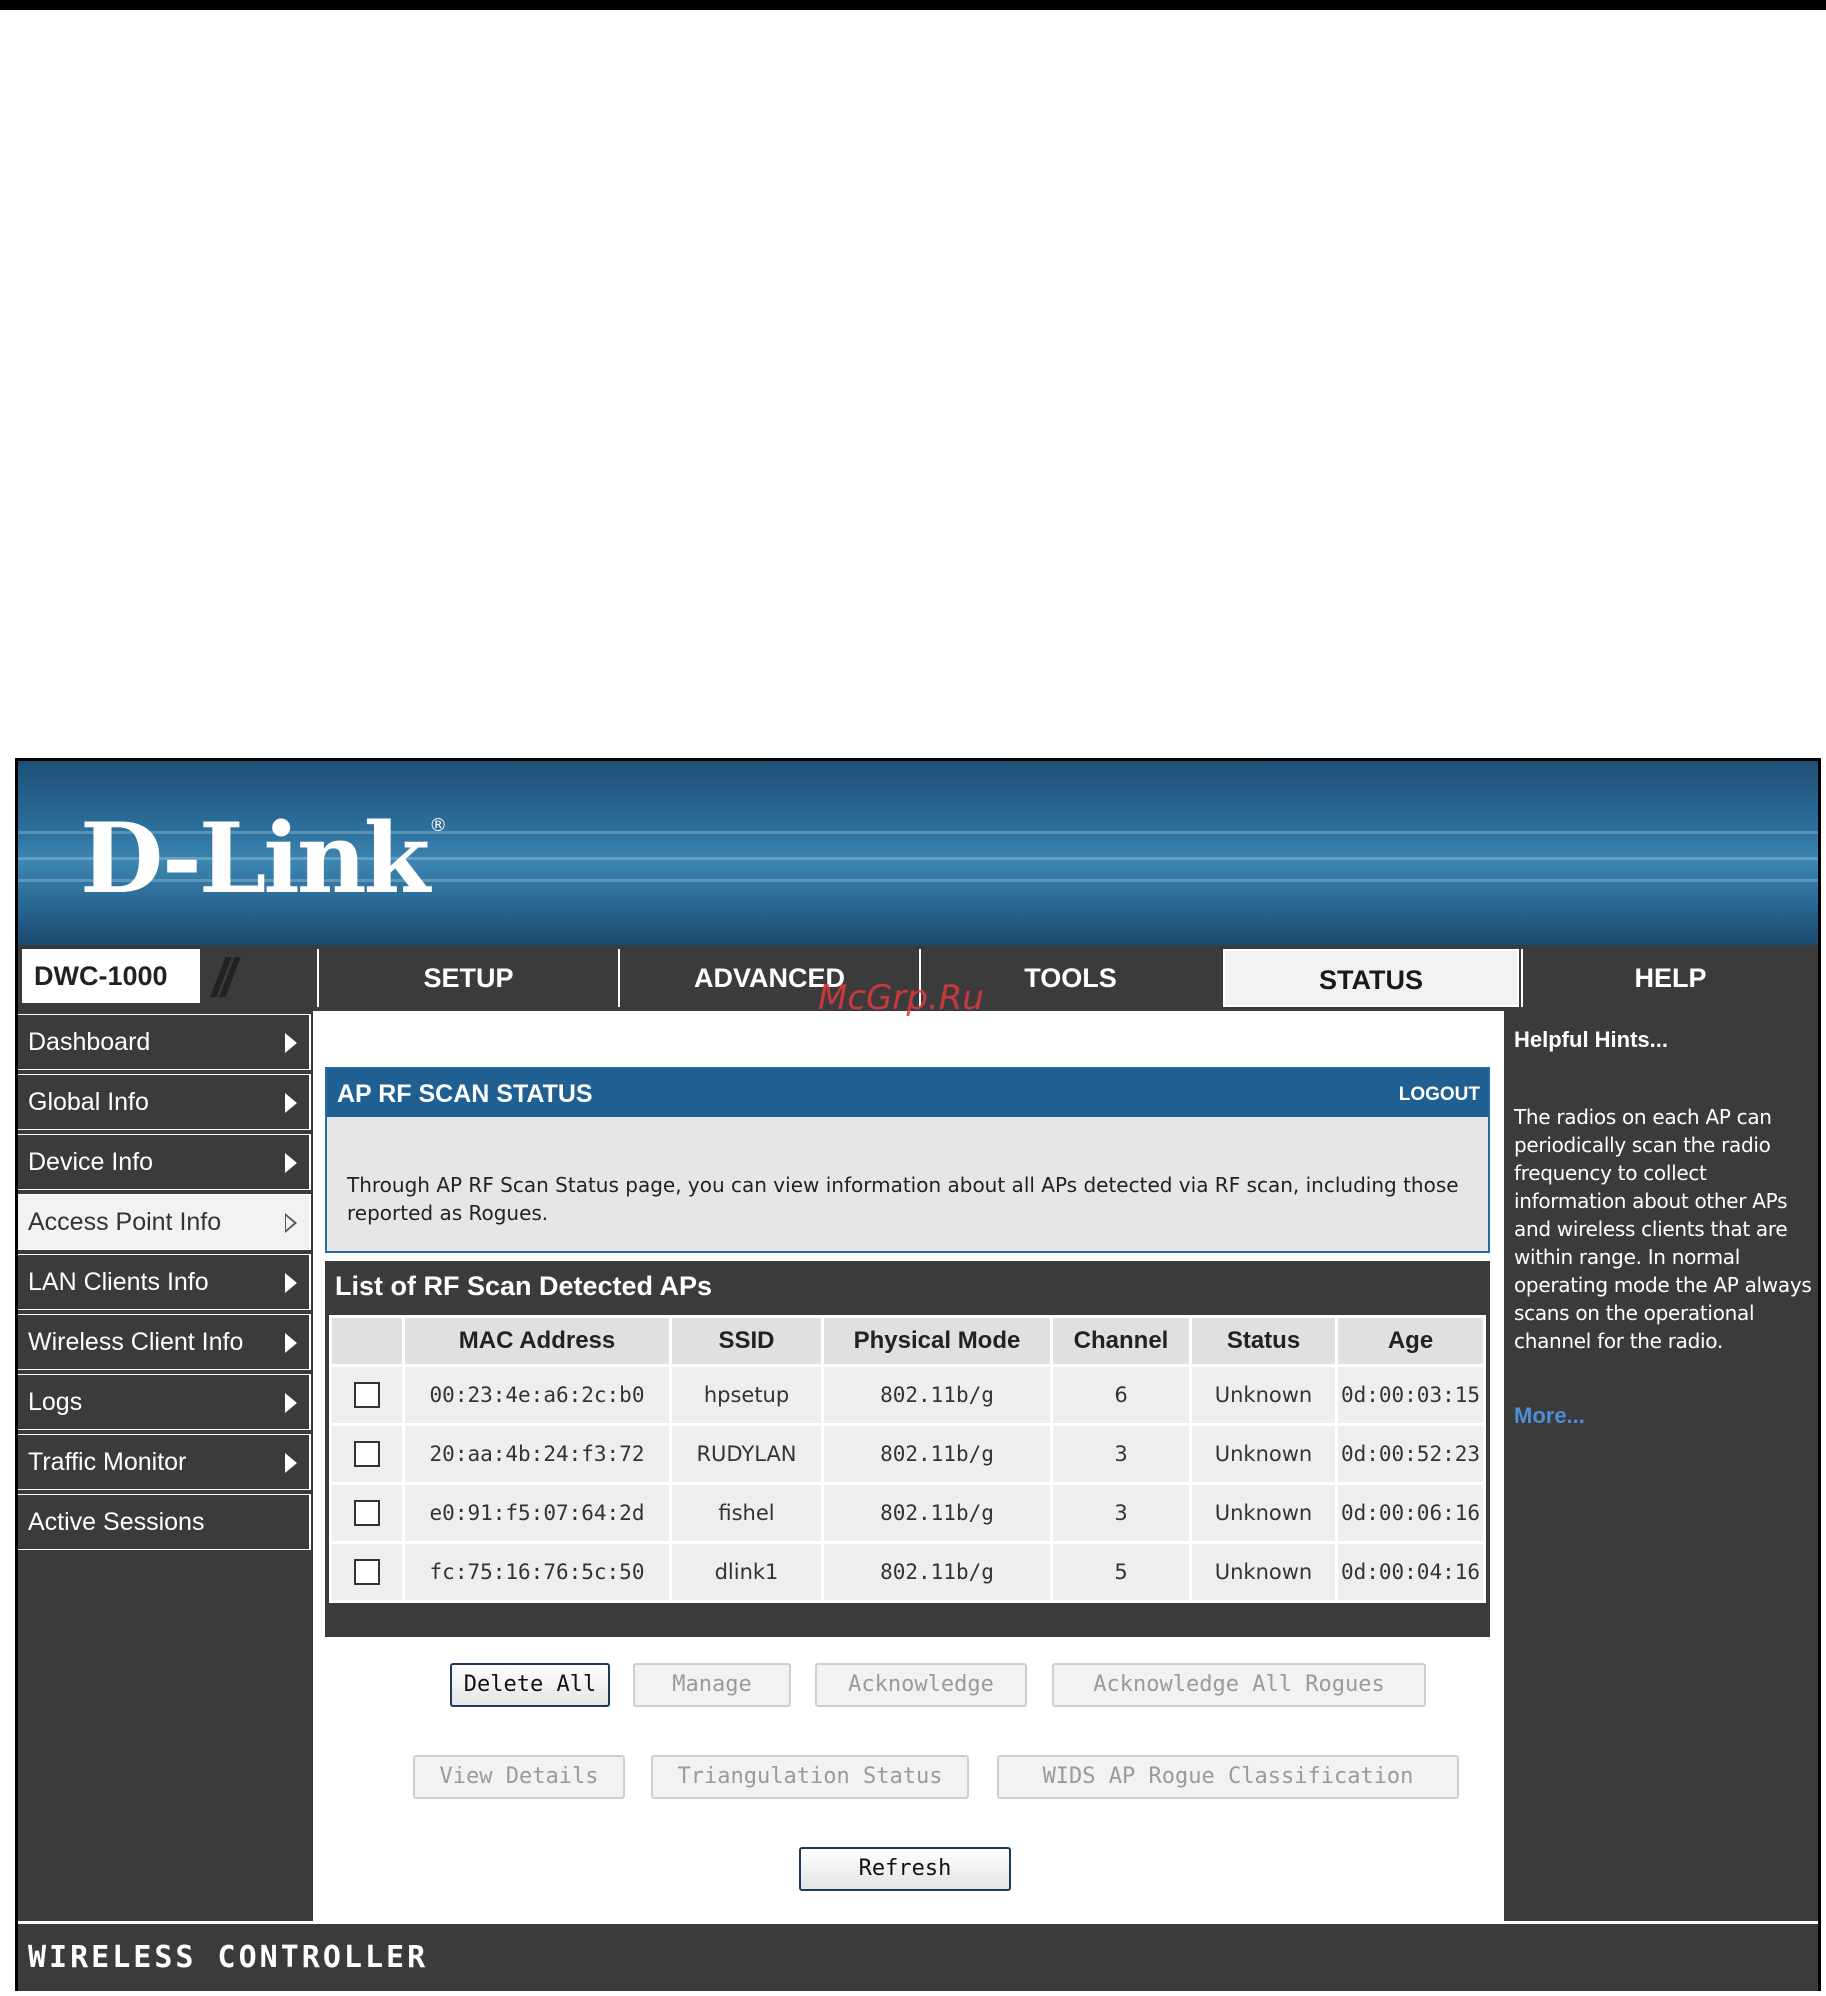  Describe the element at coordinates (746, 1395) in the screenshot. I see `ssid-cell: hpsetup` at that location.